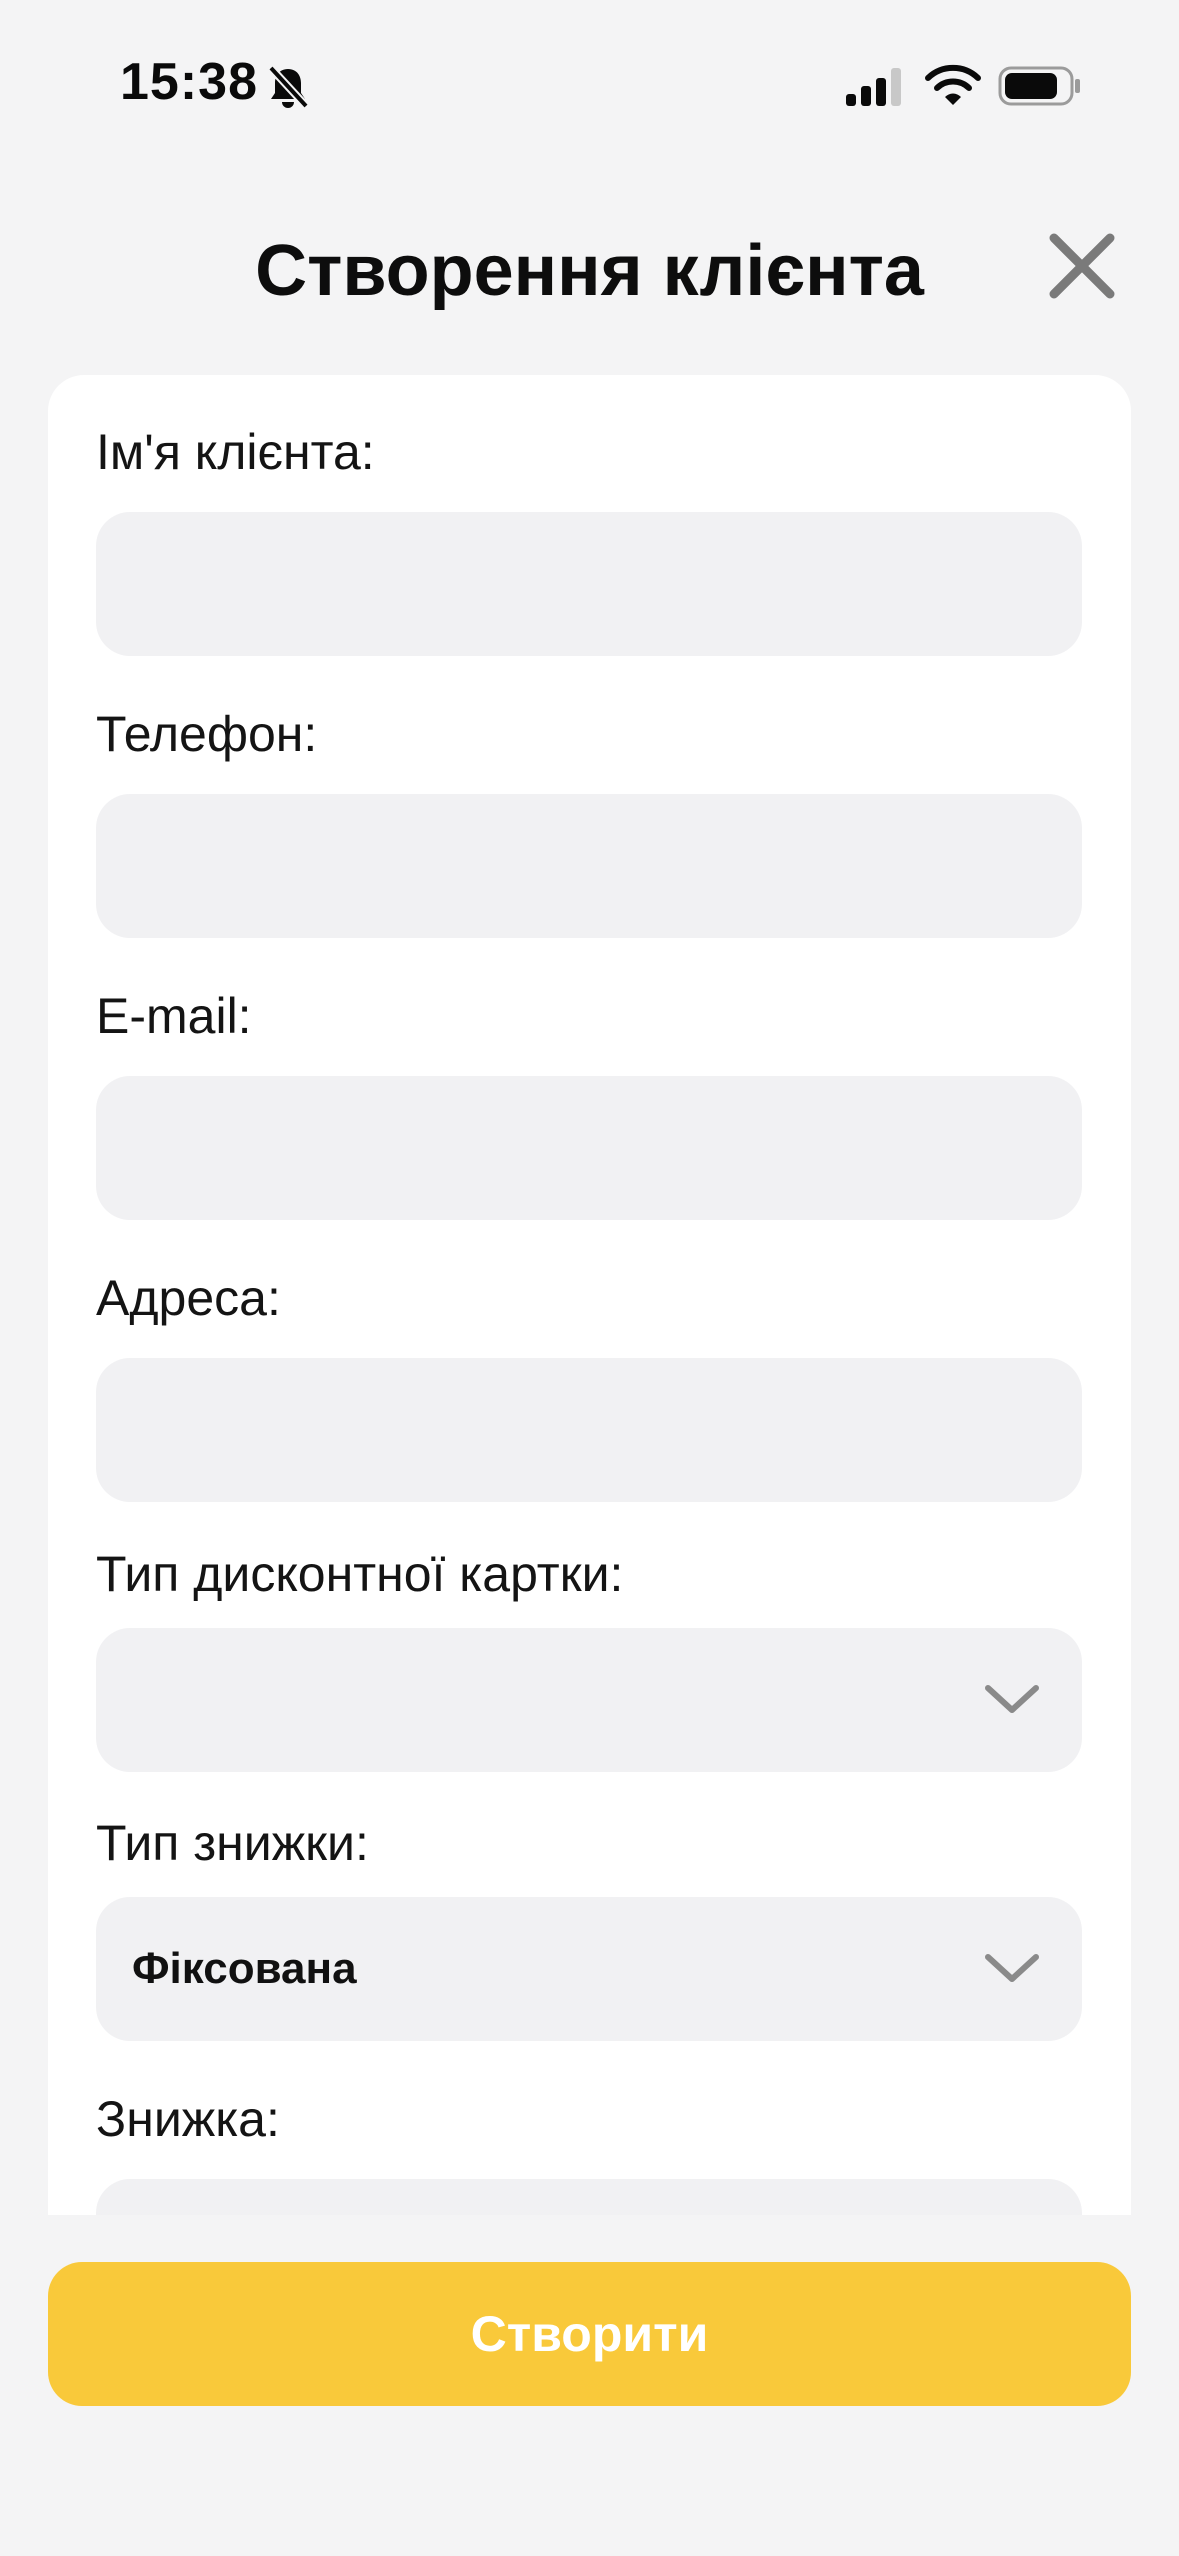 This screenshot has height=2556, width=1179. I want to click on status-time: 15:38, so click(189, 82).